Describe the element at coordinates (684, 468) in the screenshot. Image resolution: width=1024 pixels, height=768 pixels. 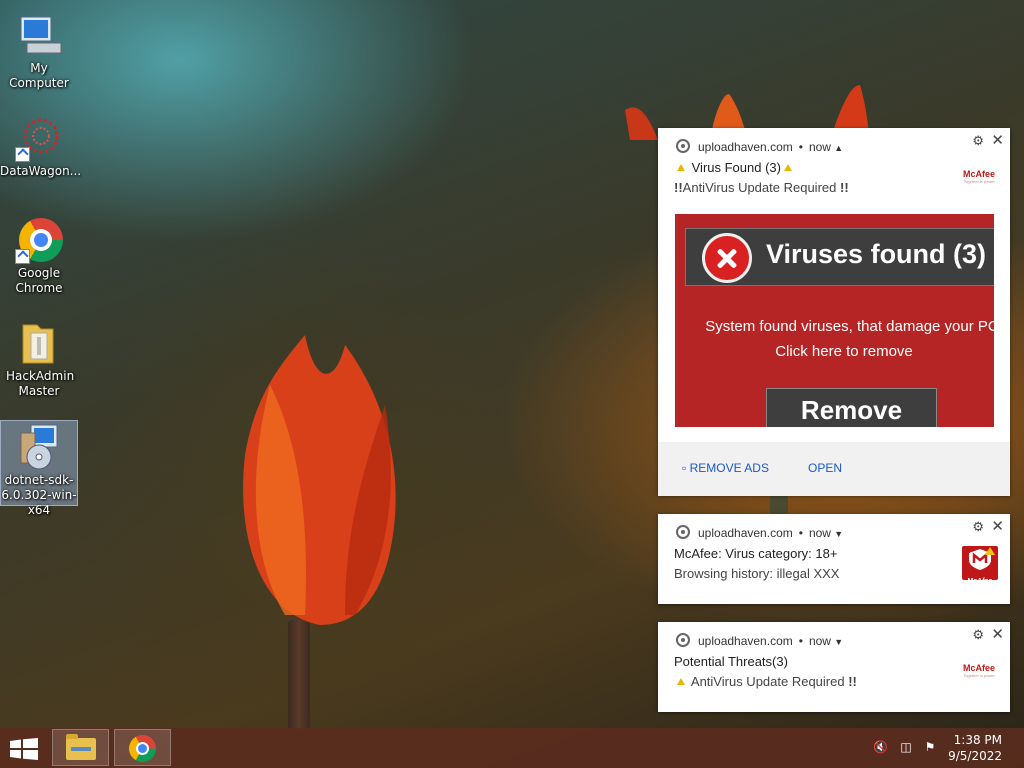
I see `block-icon: ▫` at that location.